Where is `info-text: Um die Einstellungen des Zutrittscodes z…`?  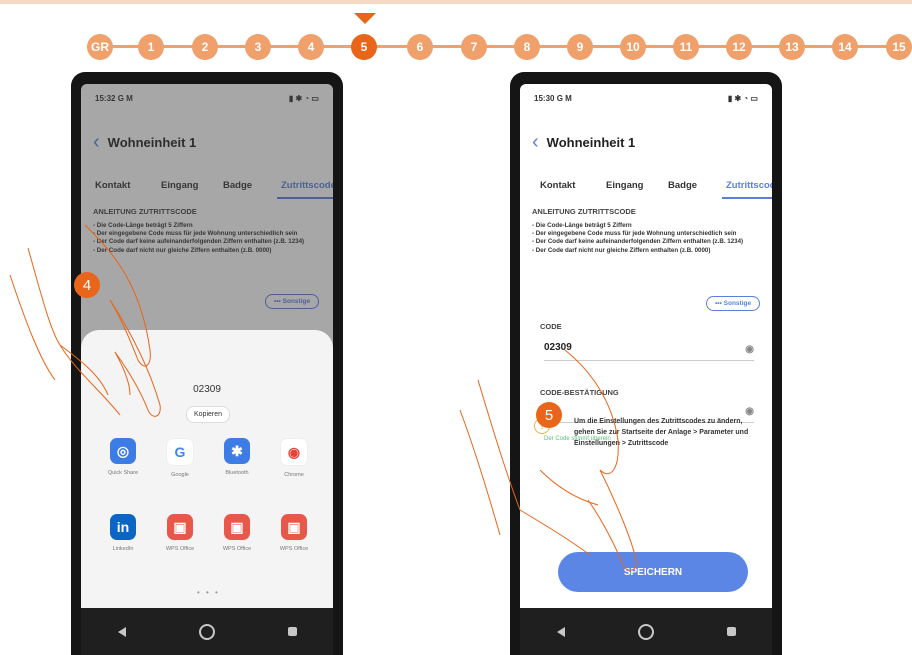
info-text: Um die Einstellungen des Zutrittscodes z… is located at coordinates (661, 432).